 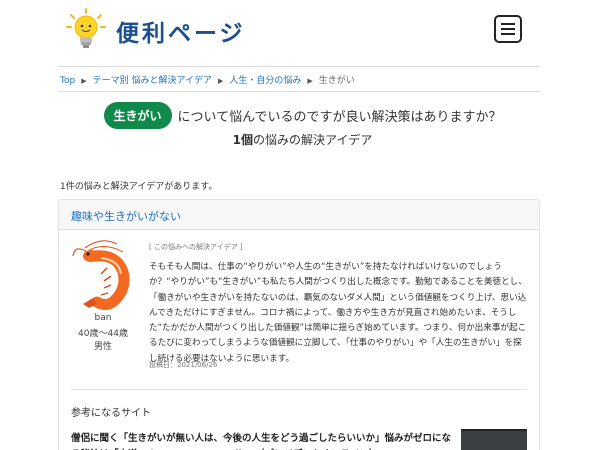 What do you see at coordinates (299, 66) in the screenshot?
I see `header-divider` at bounding box center [299, 66].